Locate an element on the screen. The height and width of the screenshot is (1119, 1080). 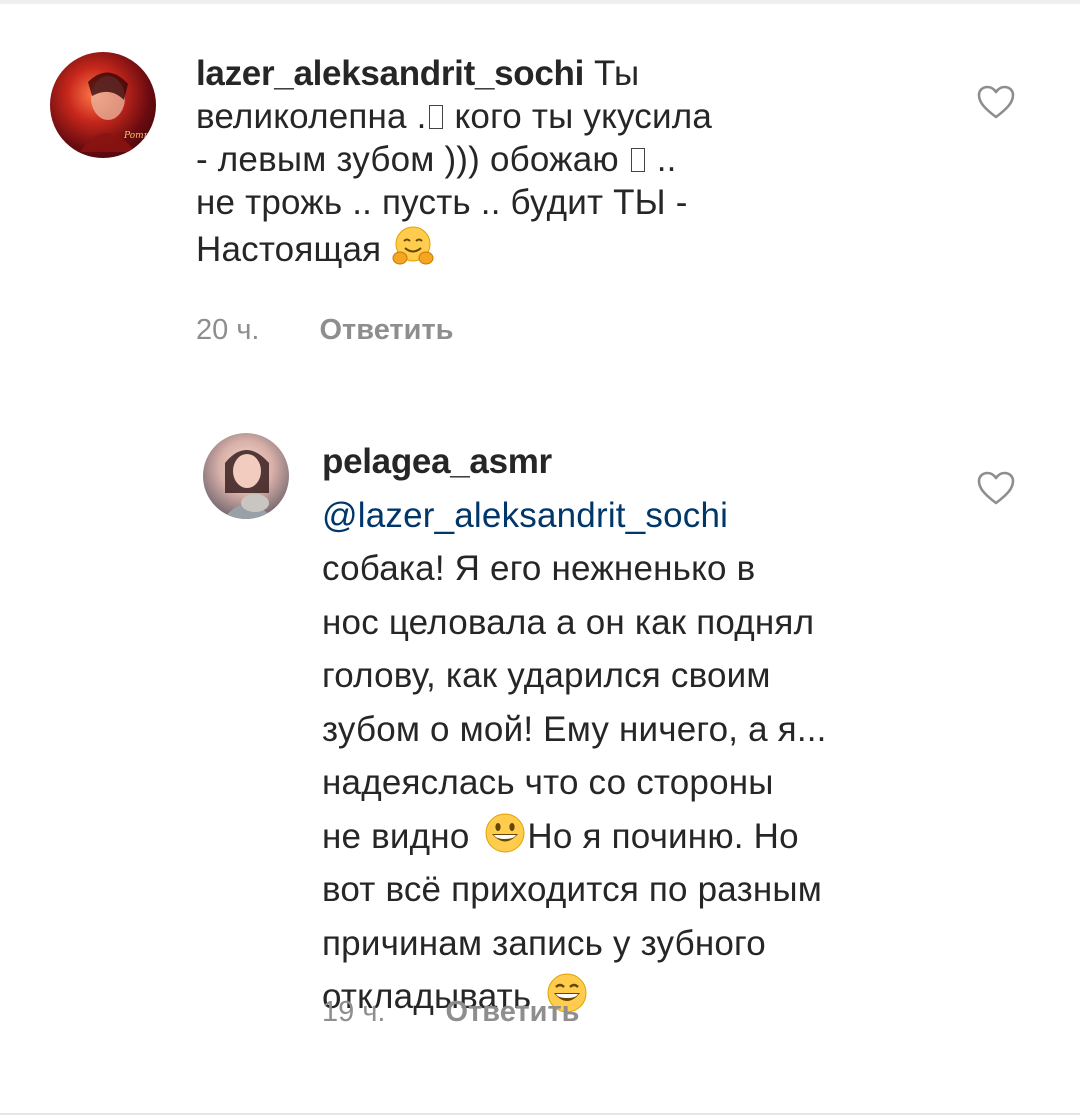
comment-line: .. is located at coordinates (666, 159).